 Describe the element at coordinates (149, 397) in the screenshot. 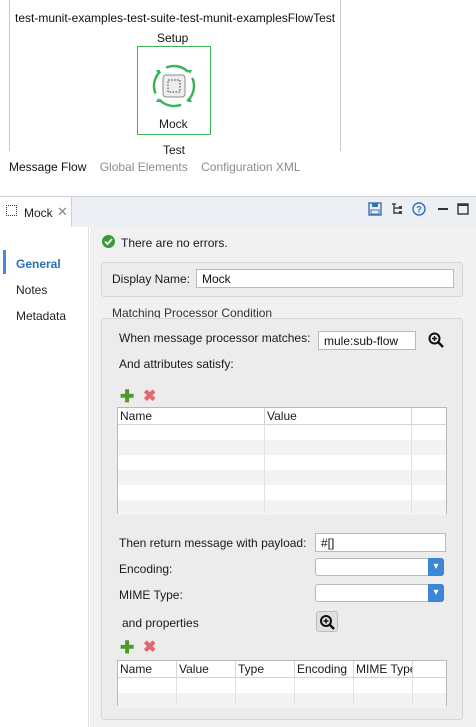

I see `delete-attribute-icon: ✖` at that location.